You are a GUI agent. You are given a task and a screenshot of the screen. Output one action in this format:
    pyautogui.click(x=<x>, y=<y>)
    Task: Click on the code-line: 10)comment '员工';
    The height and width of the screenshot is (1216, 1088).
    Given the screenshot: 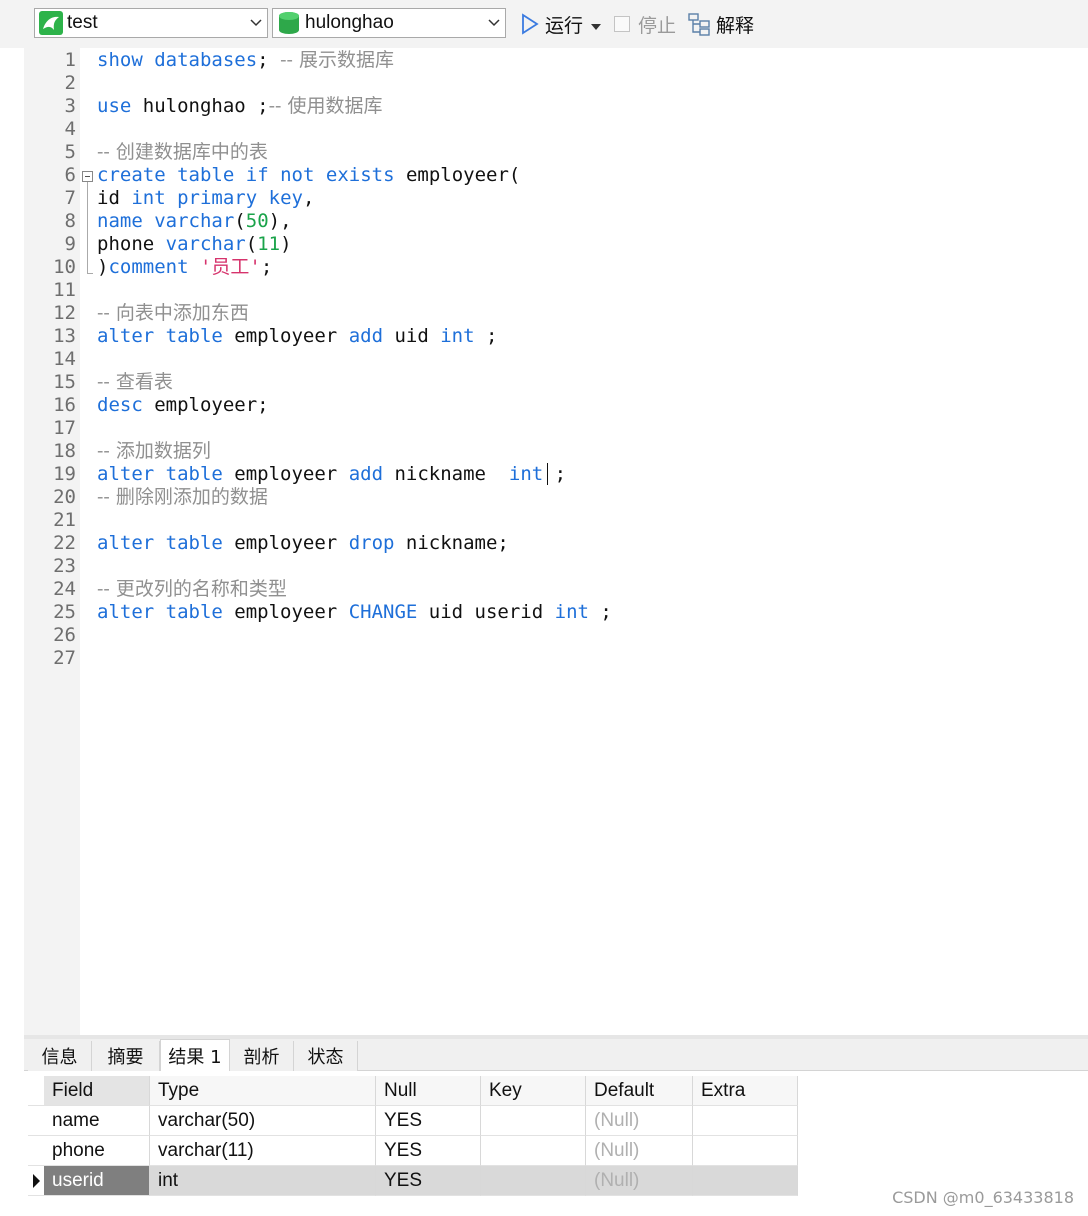 What is the action you would take?
    pyautogui.click(x=556, y=267)
    